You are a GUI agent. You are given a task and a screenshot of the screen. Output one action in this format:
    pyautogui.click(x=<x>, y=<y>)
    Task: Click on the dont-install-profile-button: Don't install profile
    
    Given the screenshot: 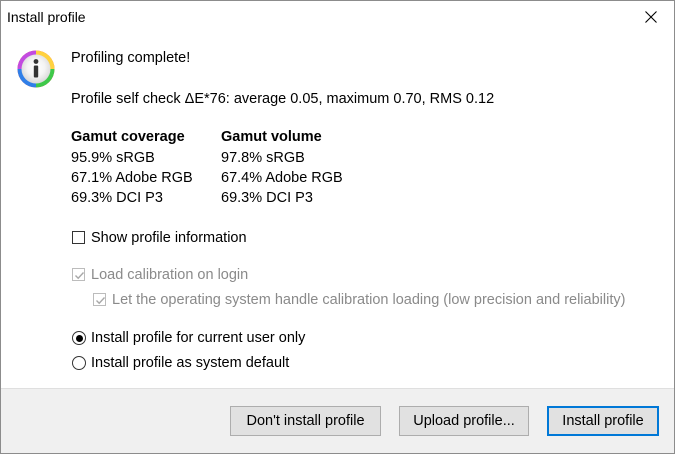 What is the action you would take?
    pyautogui.click(x=305, y=421)
    